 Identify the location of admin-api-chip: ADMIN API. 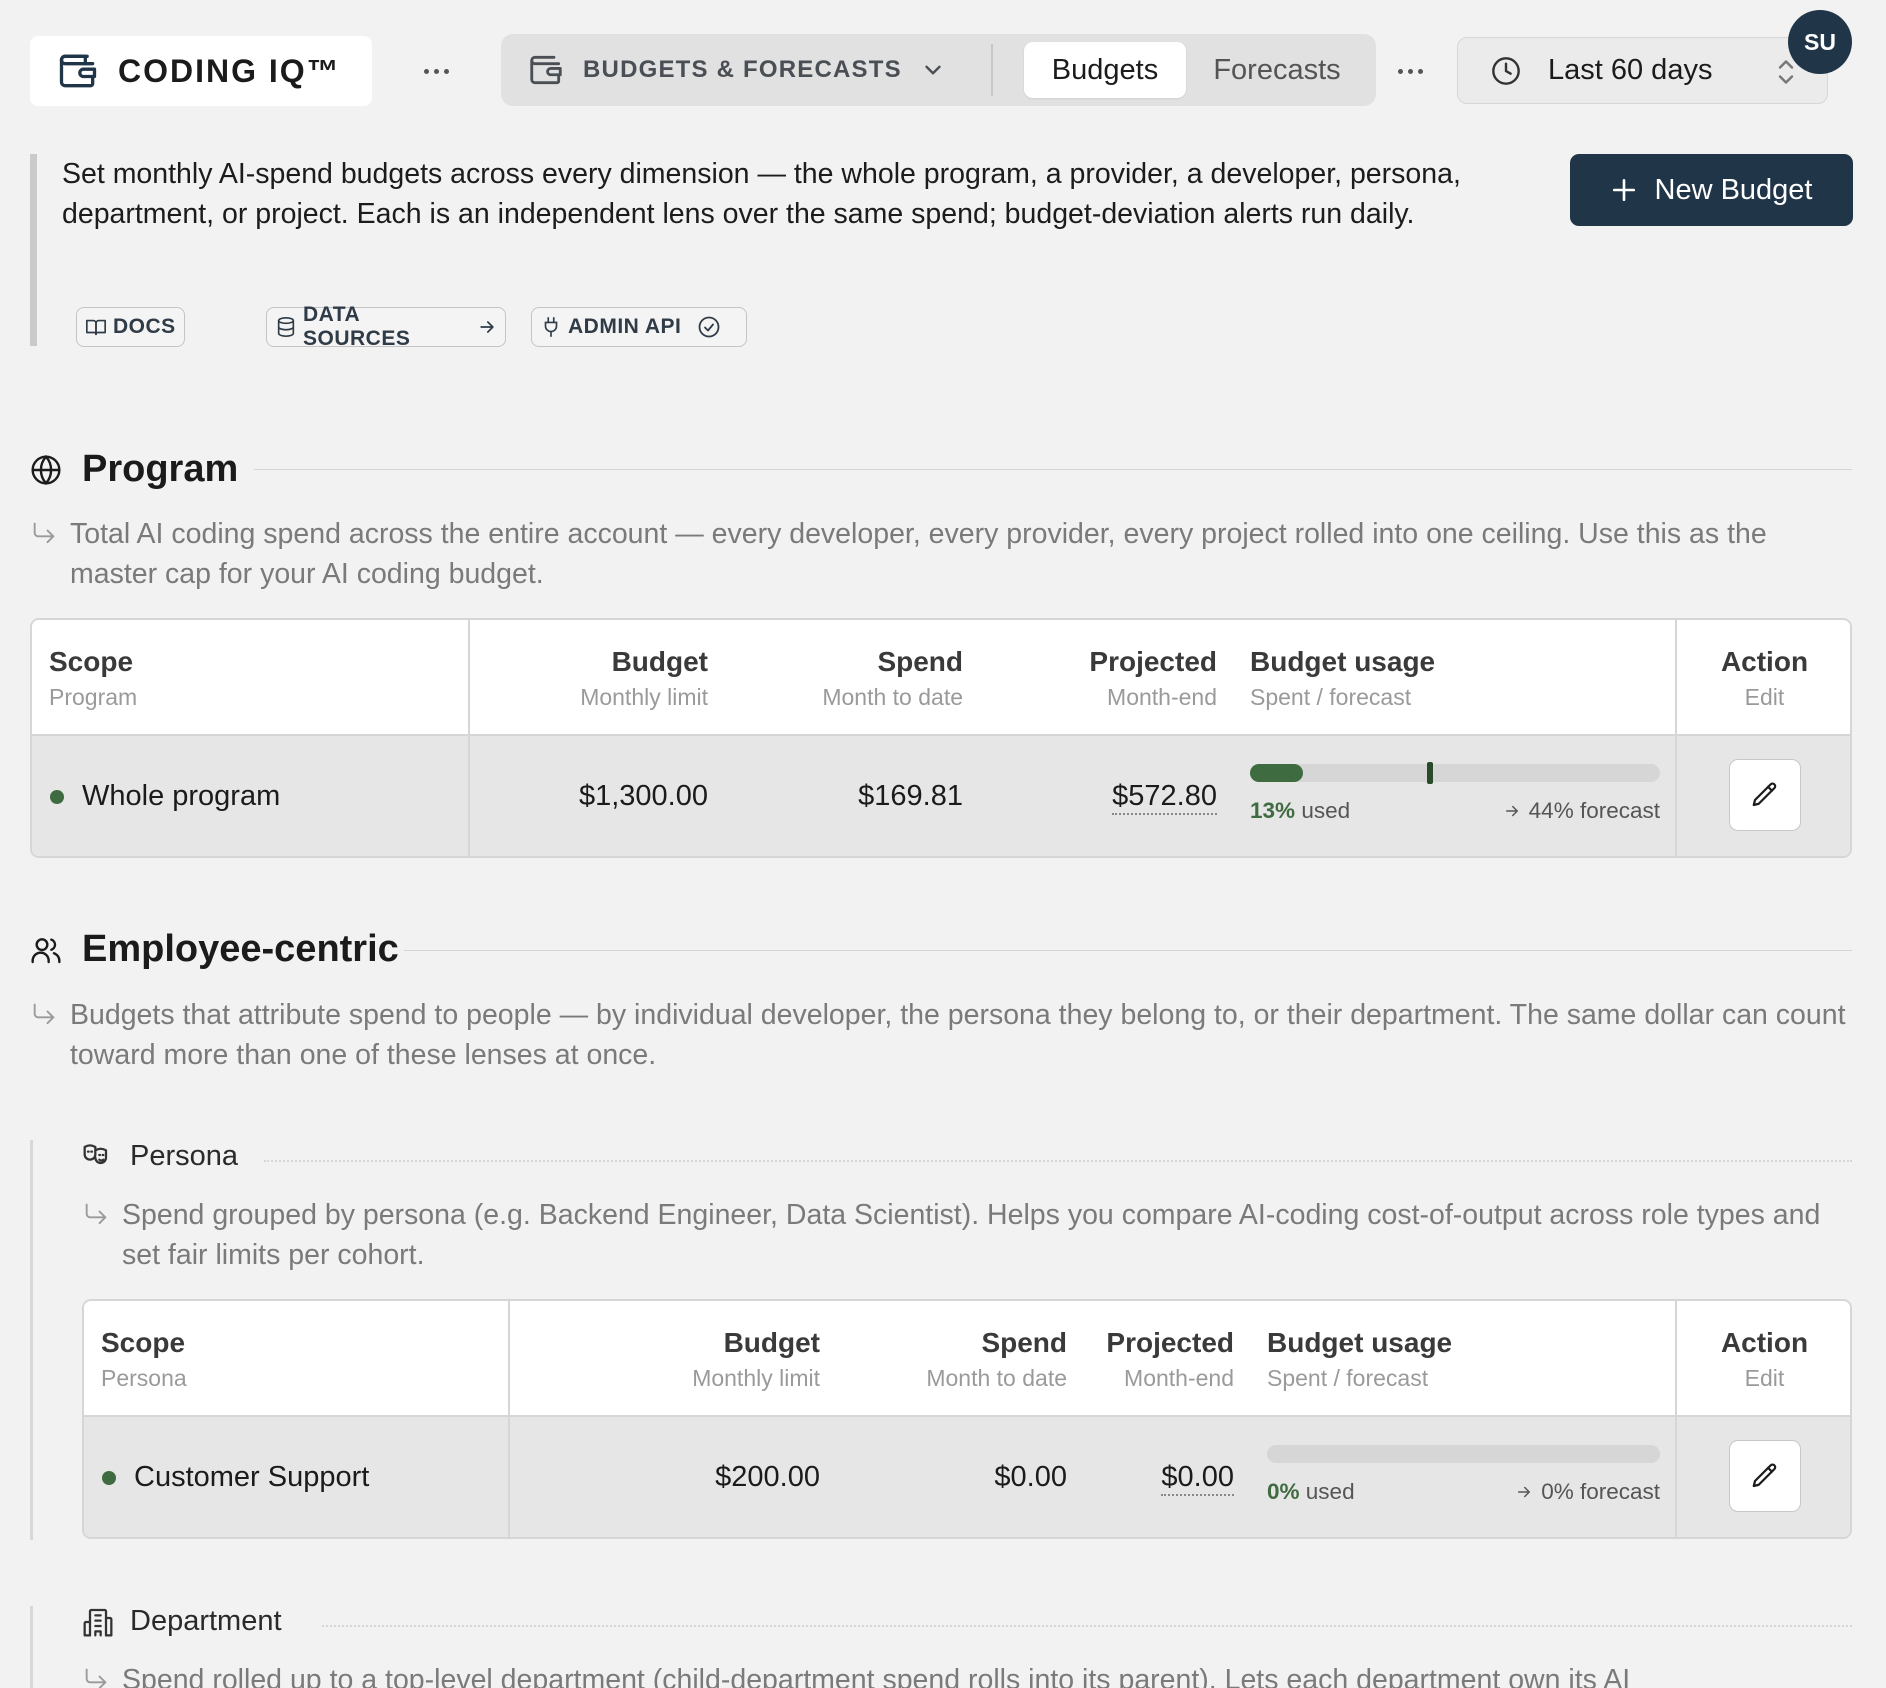
(639, 327).